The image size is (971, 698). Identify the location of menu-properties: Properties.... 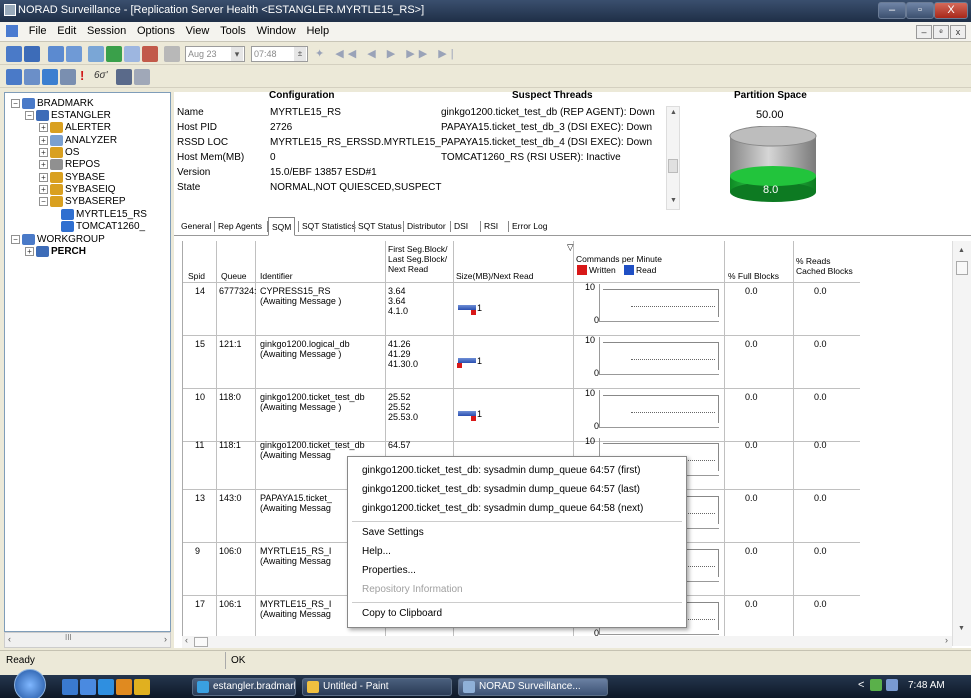
(389, 571).